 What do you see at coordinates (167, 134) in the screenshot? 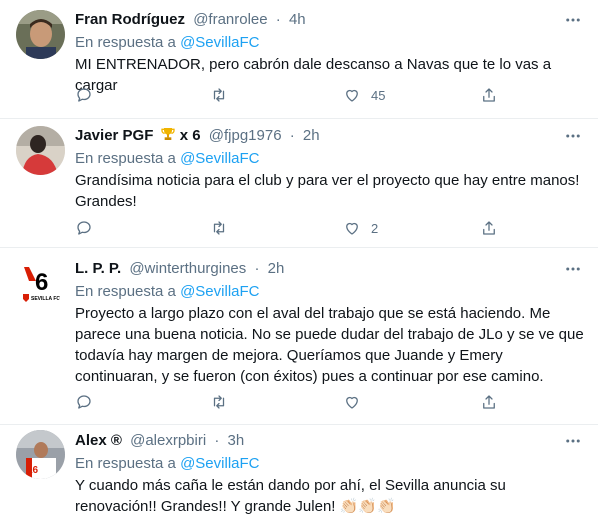
I see `trophy-icon` at bounding box center [167, 134].